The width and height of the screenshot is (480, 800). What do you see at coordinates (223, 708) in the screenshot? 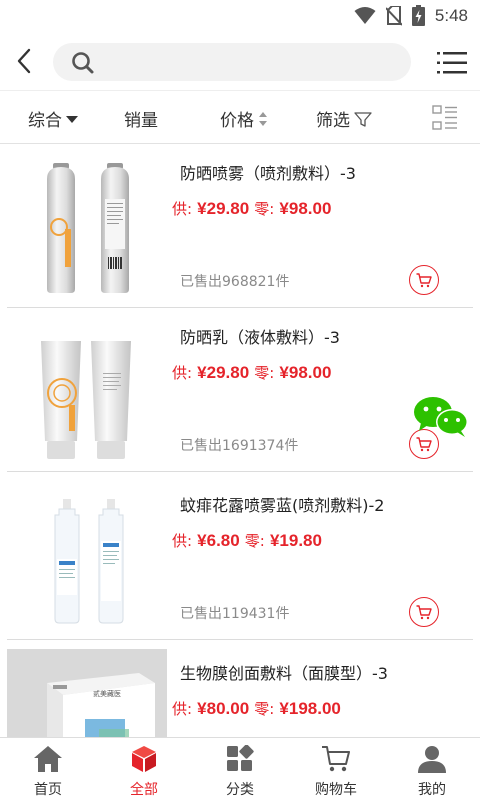
I see `supply-price: ¥80.00` at bounding box center [223, 708].